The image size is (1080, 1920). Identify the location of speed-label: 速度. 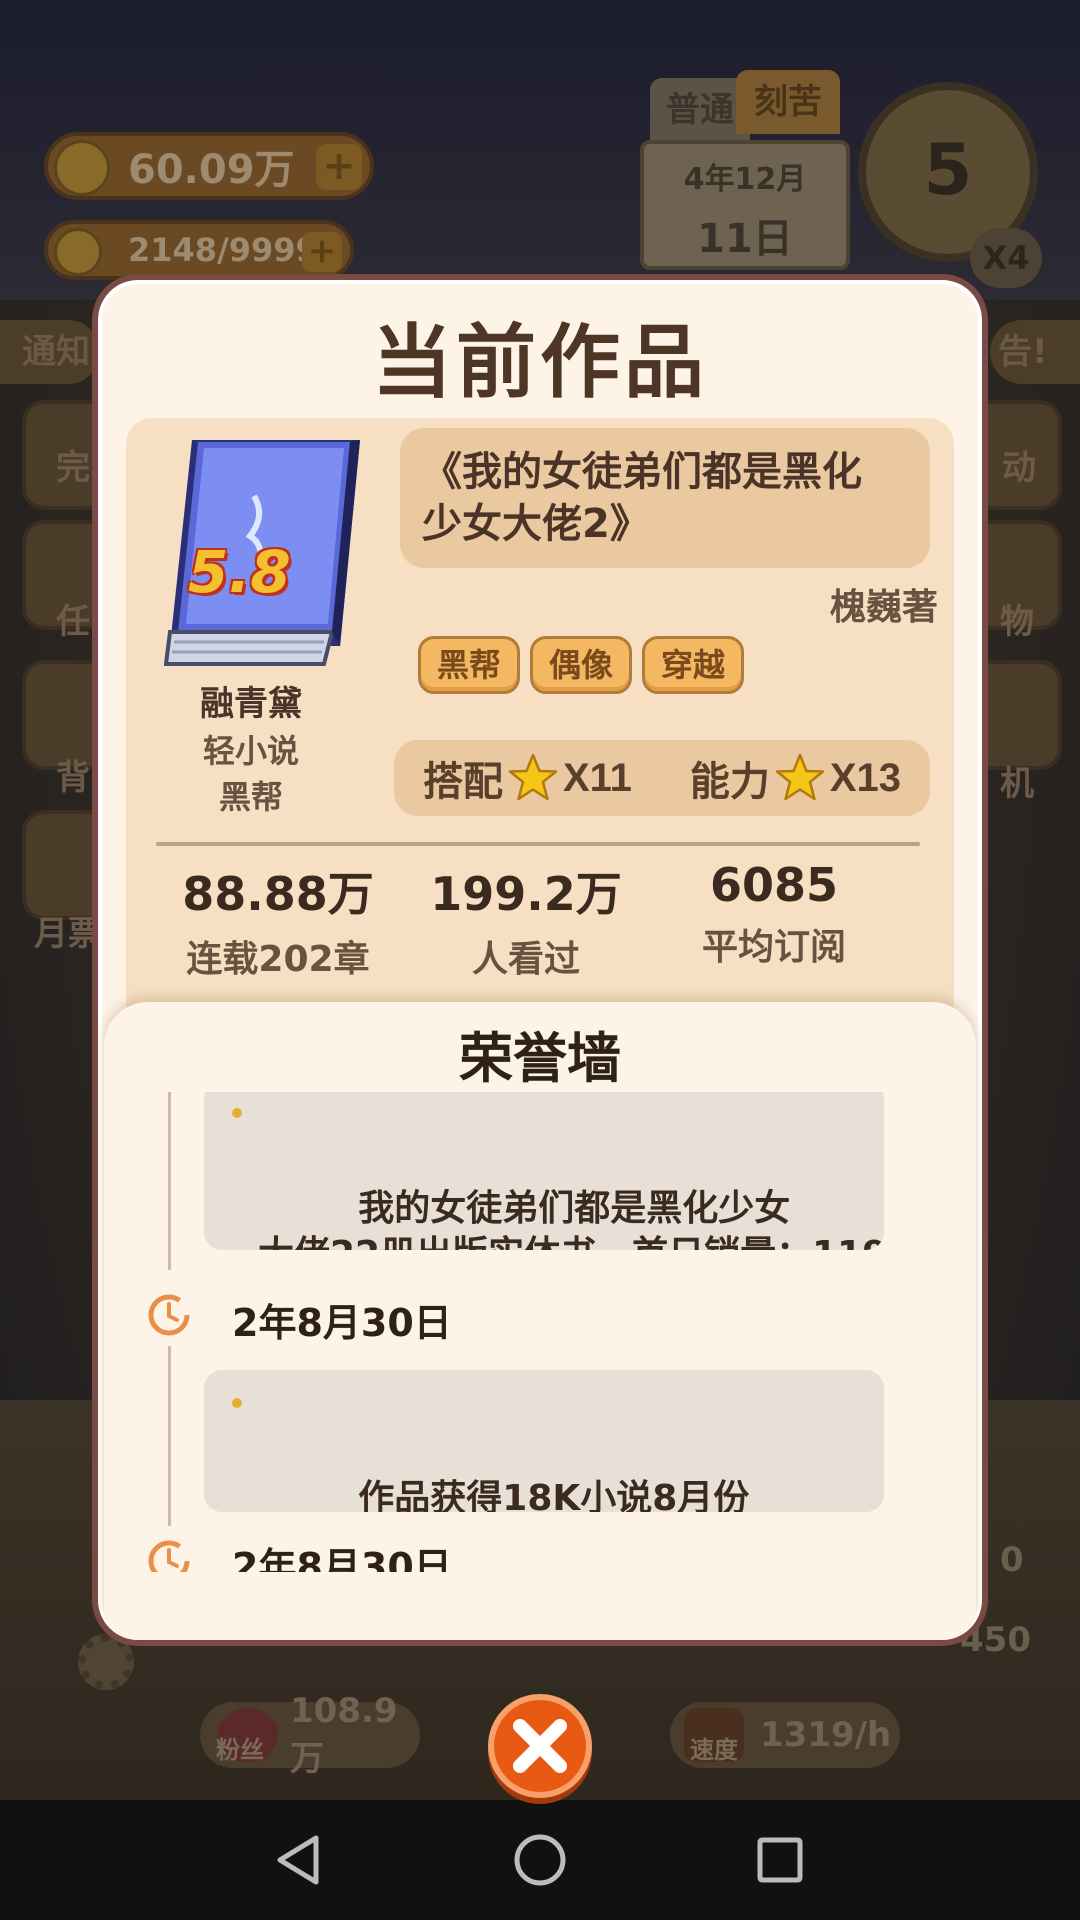
(714, 1750).